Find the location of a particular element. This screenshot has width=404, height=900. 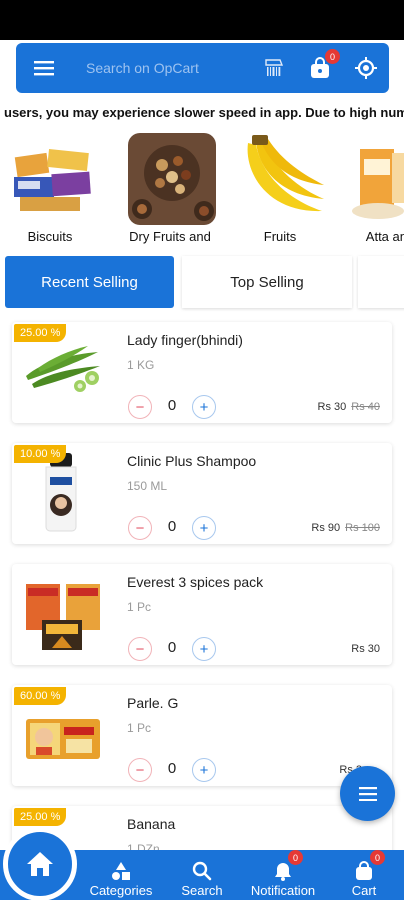

category-dry-fruits: Dry Fruits and is located at coordinates (170, 190).